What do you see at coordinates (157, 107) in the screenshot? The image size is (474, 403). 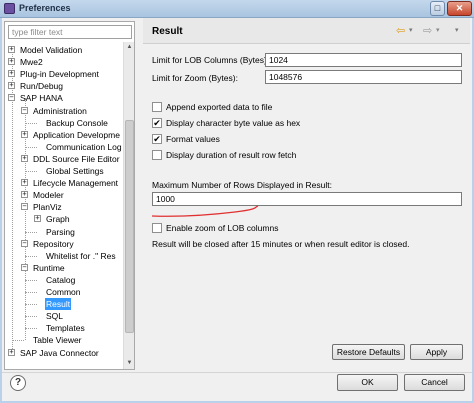 I see `append-export-checkbox` at bounding box center [157, 107].